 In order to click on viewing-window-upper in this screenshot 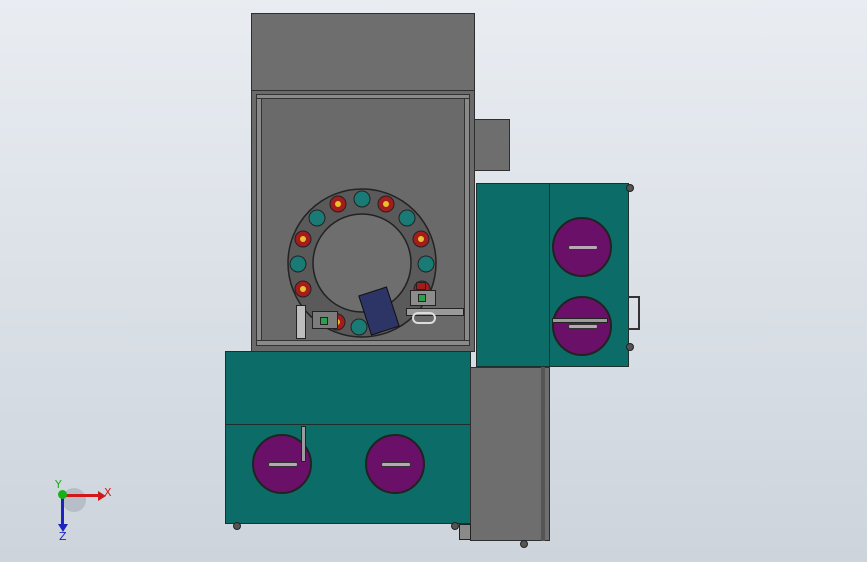, I will do `click(582, 247)`.